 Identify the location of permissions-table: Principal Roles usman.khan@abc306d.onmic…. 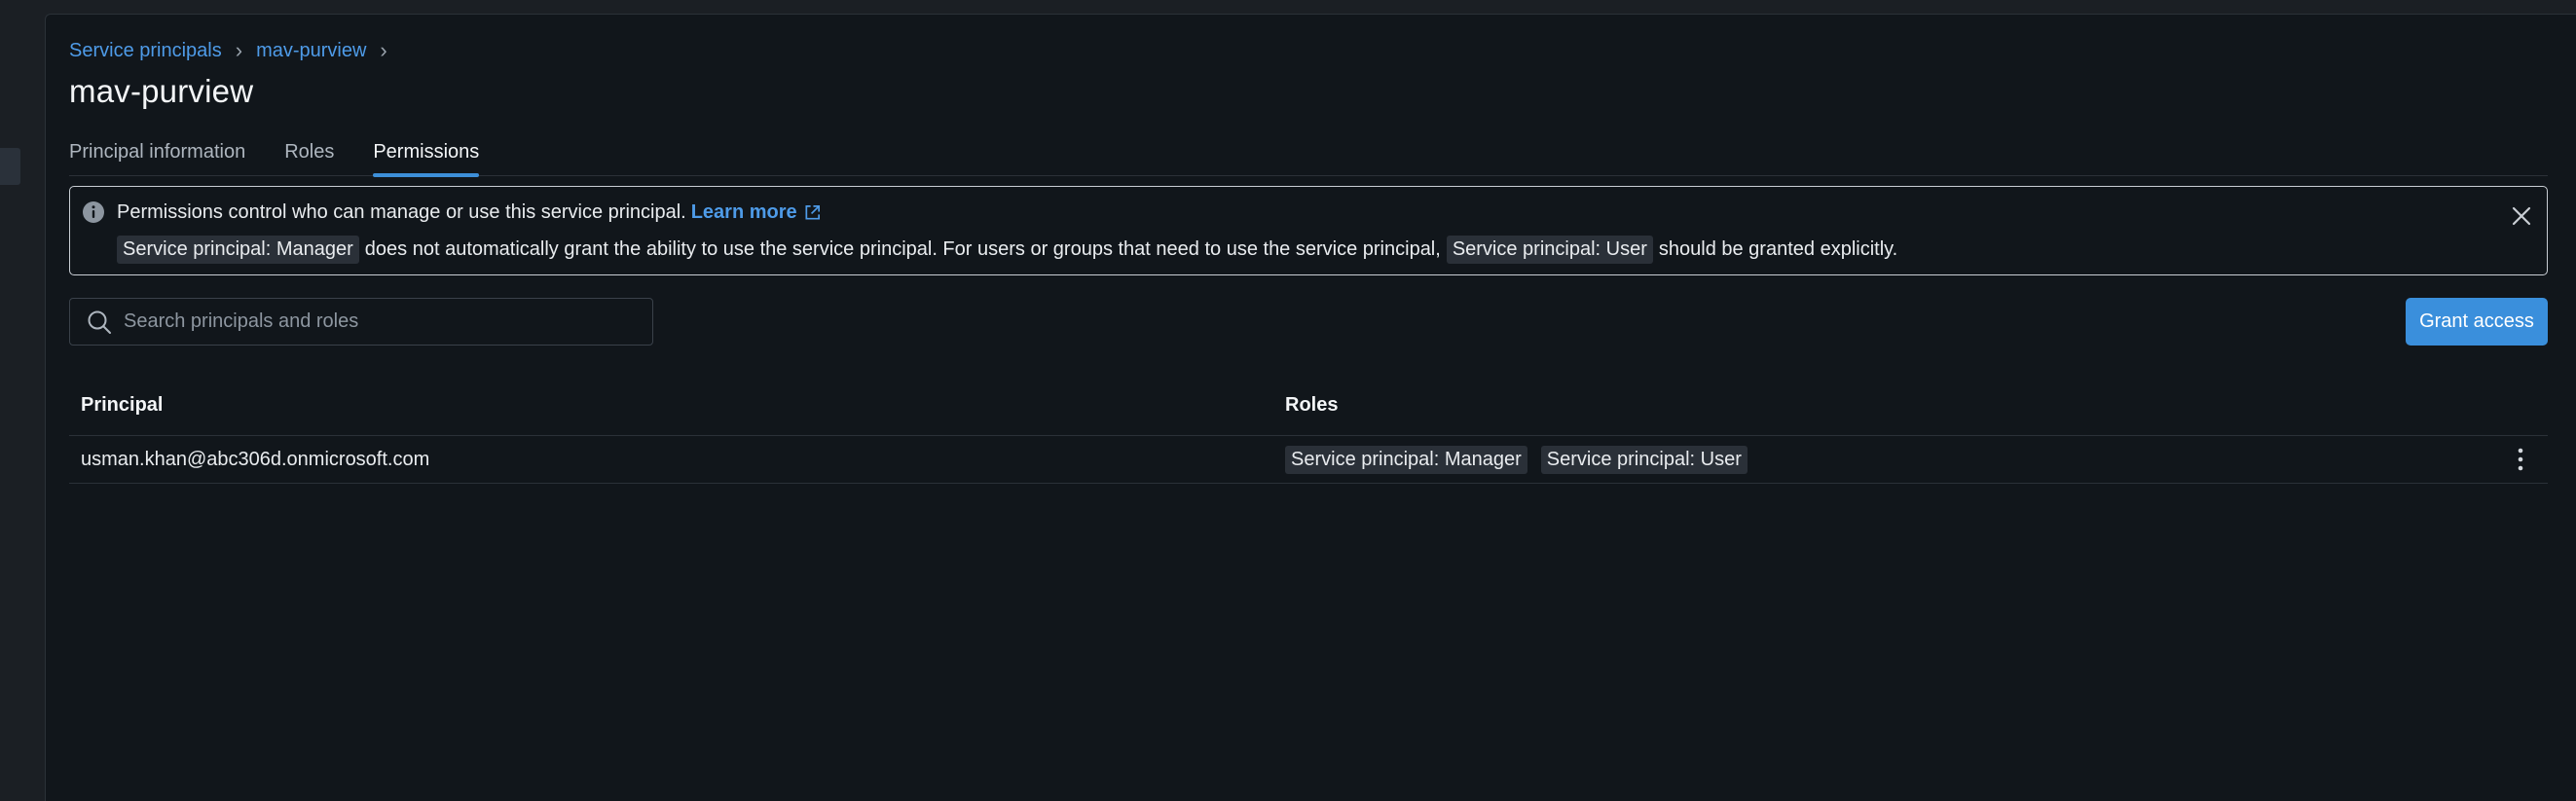
(1308, 429).